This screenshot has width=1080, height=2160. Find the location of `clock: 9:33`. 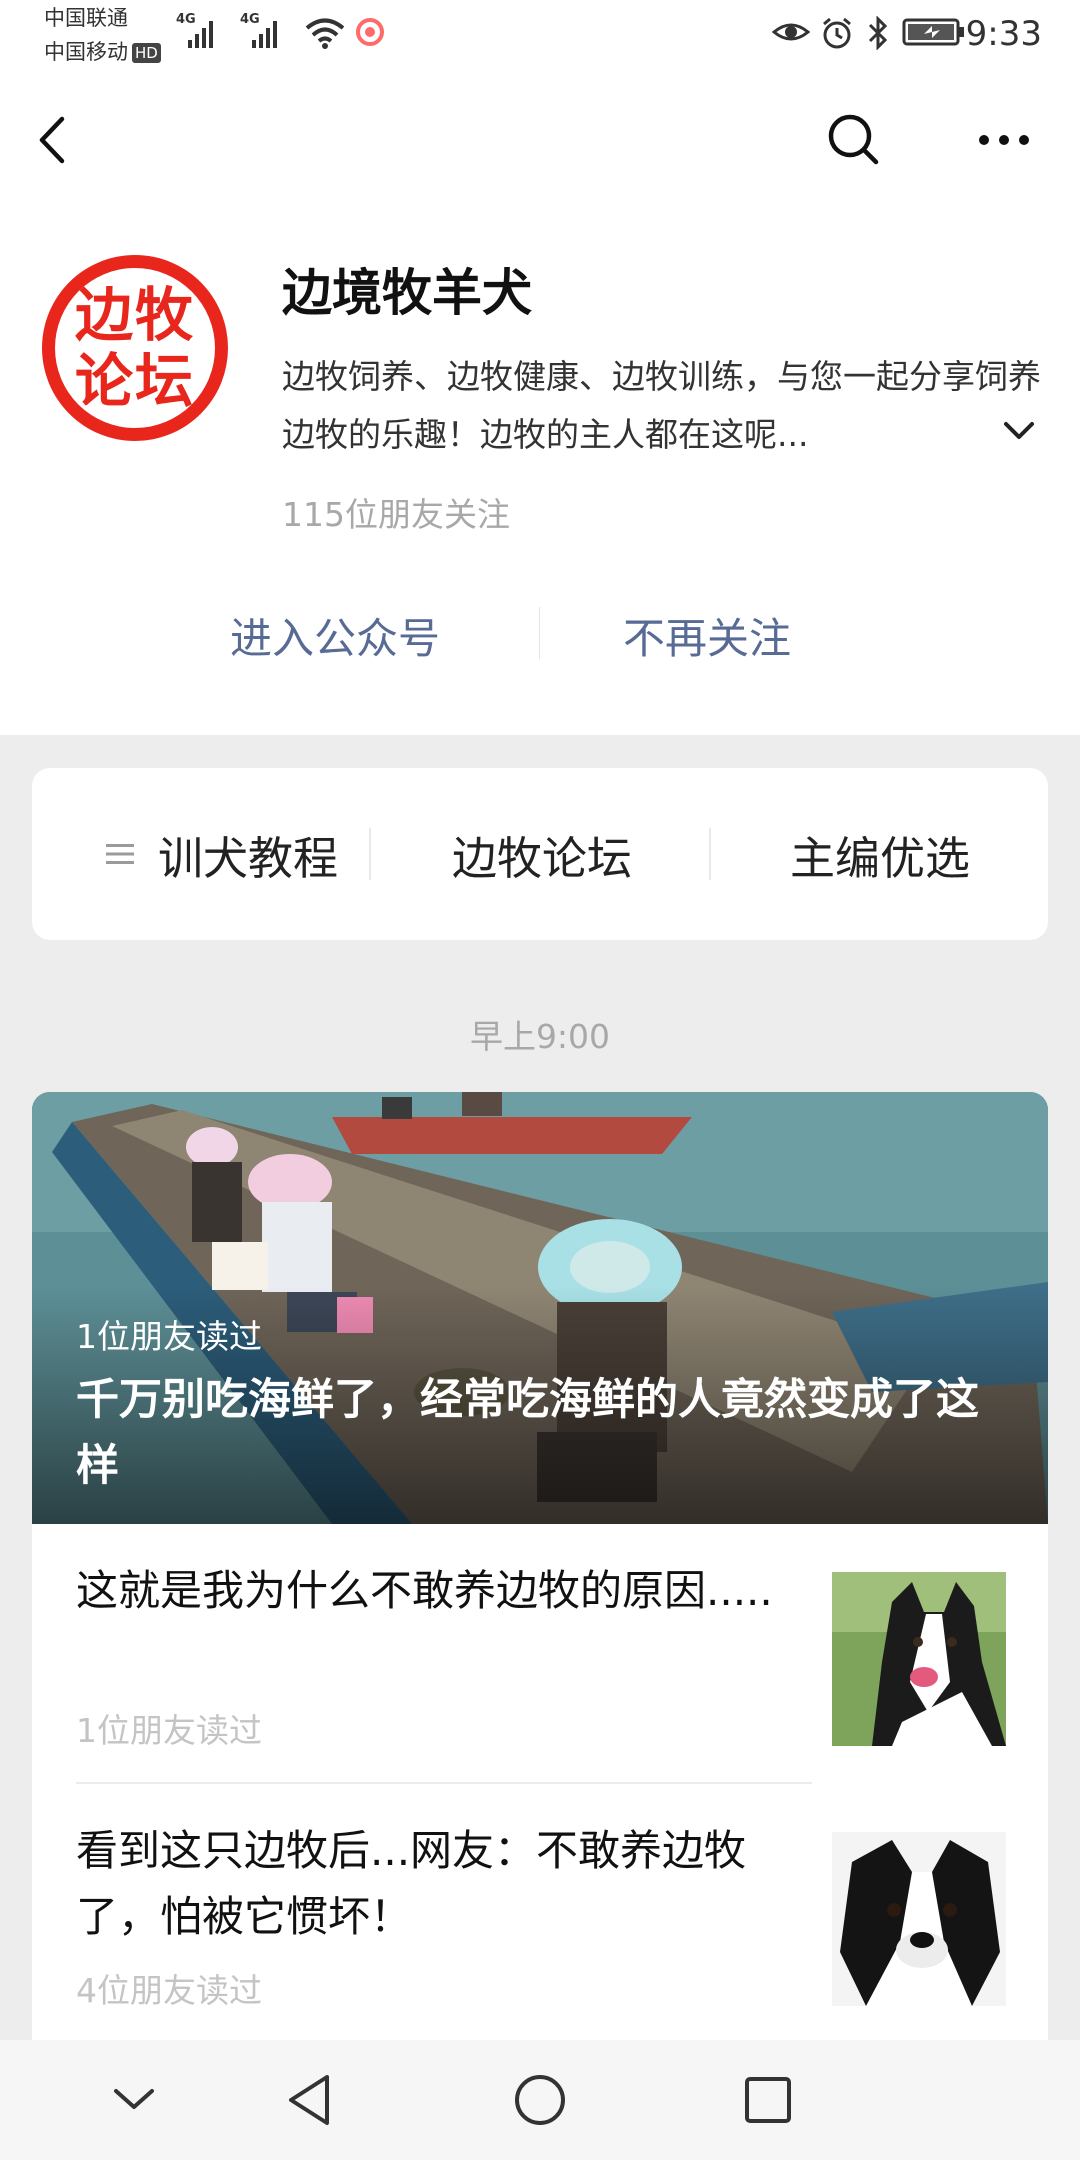

clock: 9:33 is located at coordinates (1003, 34).